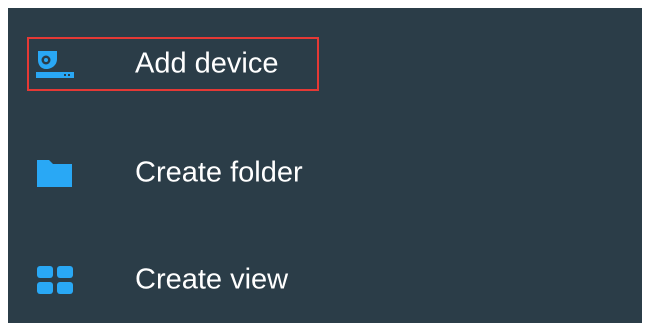  Describe the element at coordinates (55, 173) in the screenshot. I see `folder-icon` at that location.